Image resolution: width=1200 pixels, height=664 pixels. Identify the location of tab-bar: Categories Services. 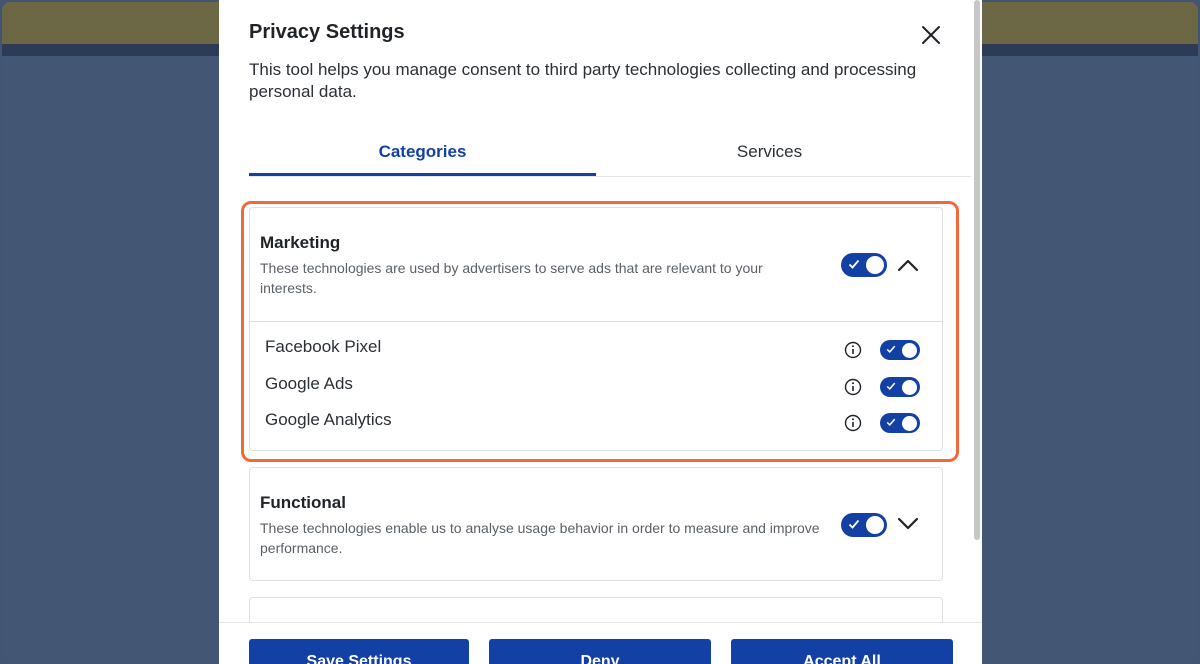
(610, 153).